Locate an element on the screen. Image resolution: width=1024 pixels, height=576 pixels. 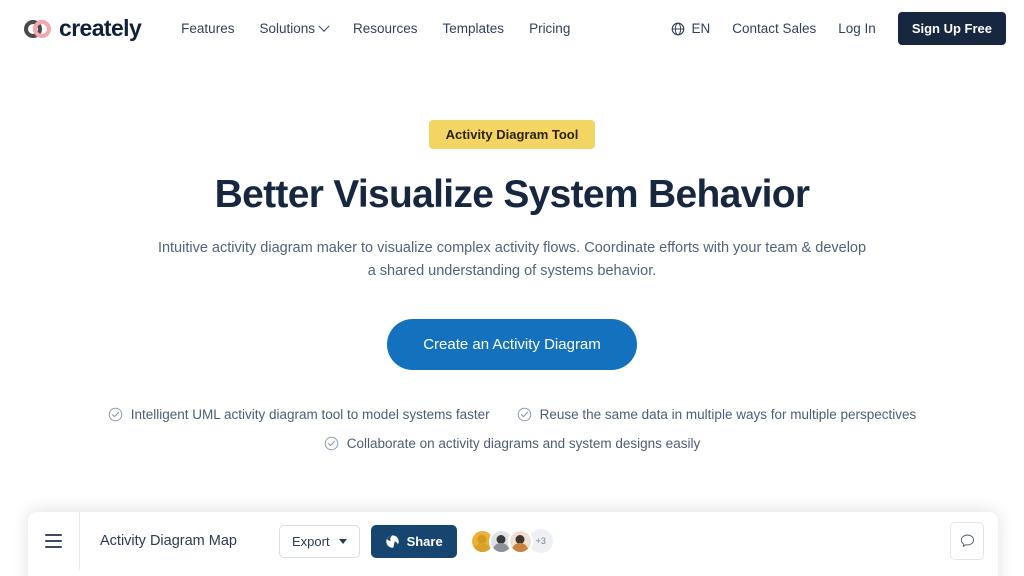
login-label: Log In is located at coordinates (857, 28).